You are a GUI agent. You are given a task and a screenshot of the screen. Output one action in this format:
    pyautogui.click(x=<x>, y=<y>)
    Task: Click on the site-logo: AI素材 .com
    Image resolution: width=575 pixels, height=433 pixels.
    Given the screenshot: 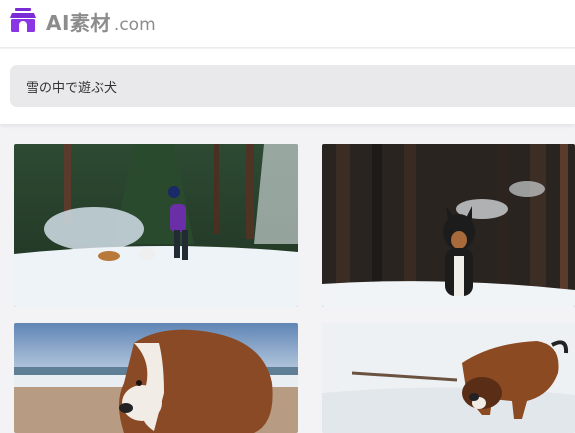 What is the action you would take?
    pyautogui.click(x=101, y=21)
    